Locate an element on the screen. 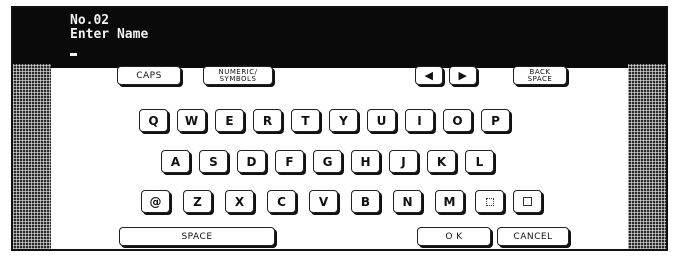 The image size is (679, 257). key-v: V is located at coordinates (323, 201).